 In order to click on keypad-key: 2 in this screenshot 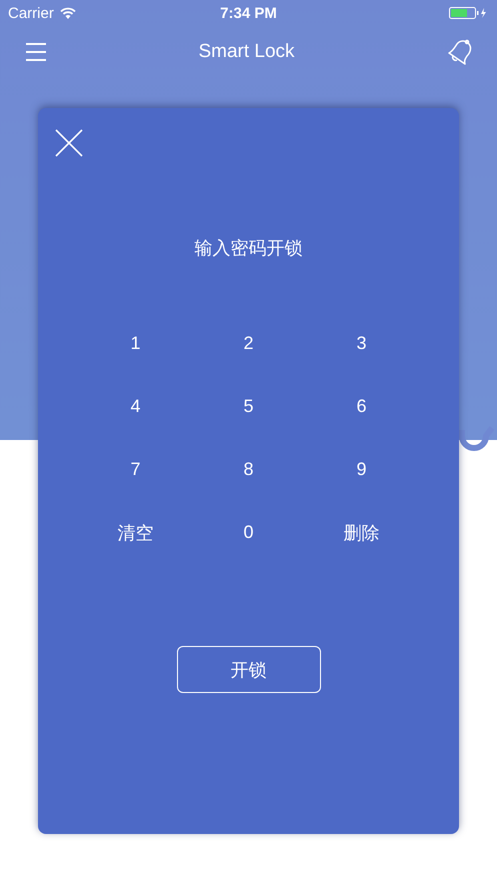, I will do `click(248, 343)`.